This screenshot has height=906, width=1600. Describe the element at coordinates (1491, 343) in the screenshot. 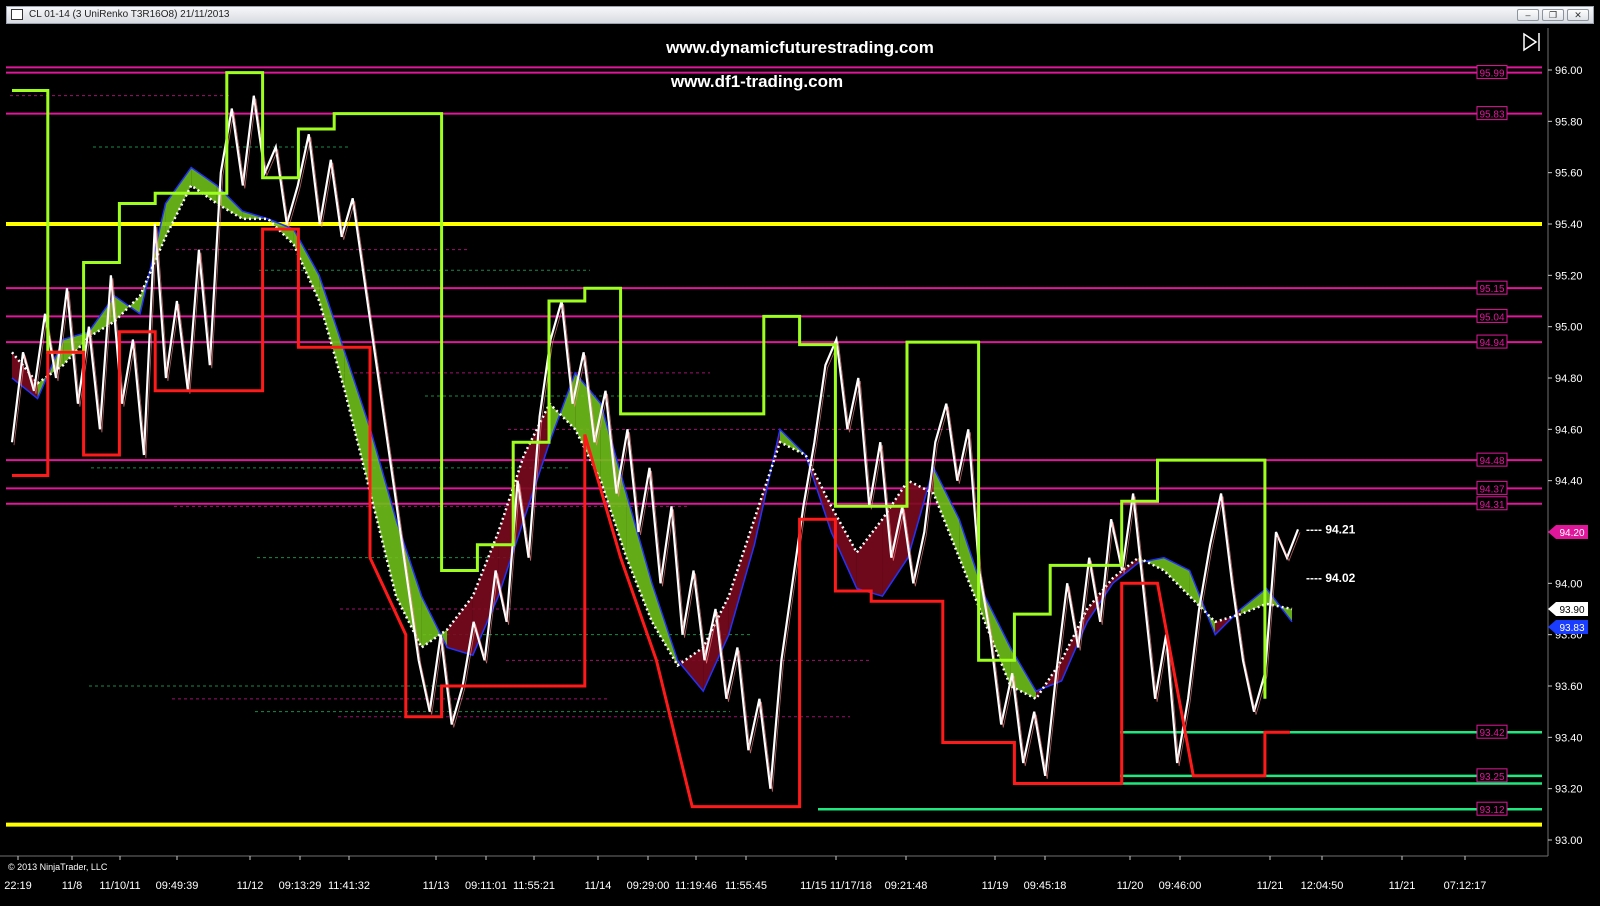

I see `level-label-text: 94.94` at that location.